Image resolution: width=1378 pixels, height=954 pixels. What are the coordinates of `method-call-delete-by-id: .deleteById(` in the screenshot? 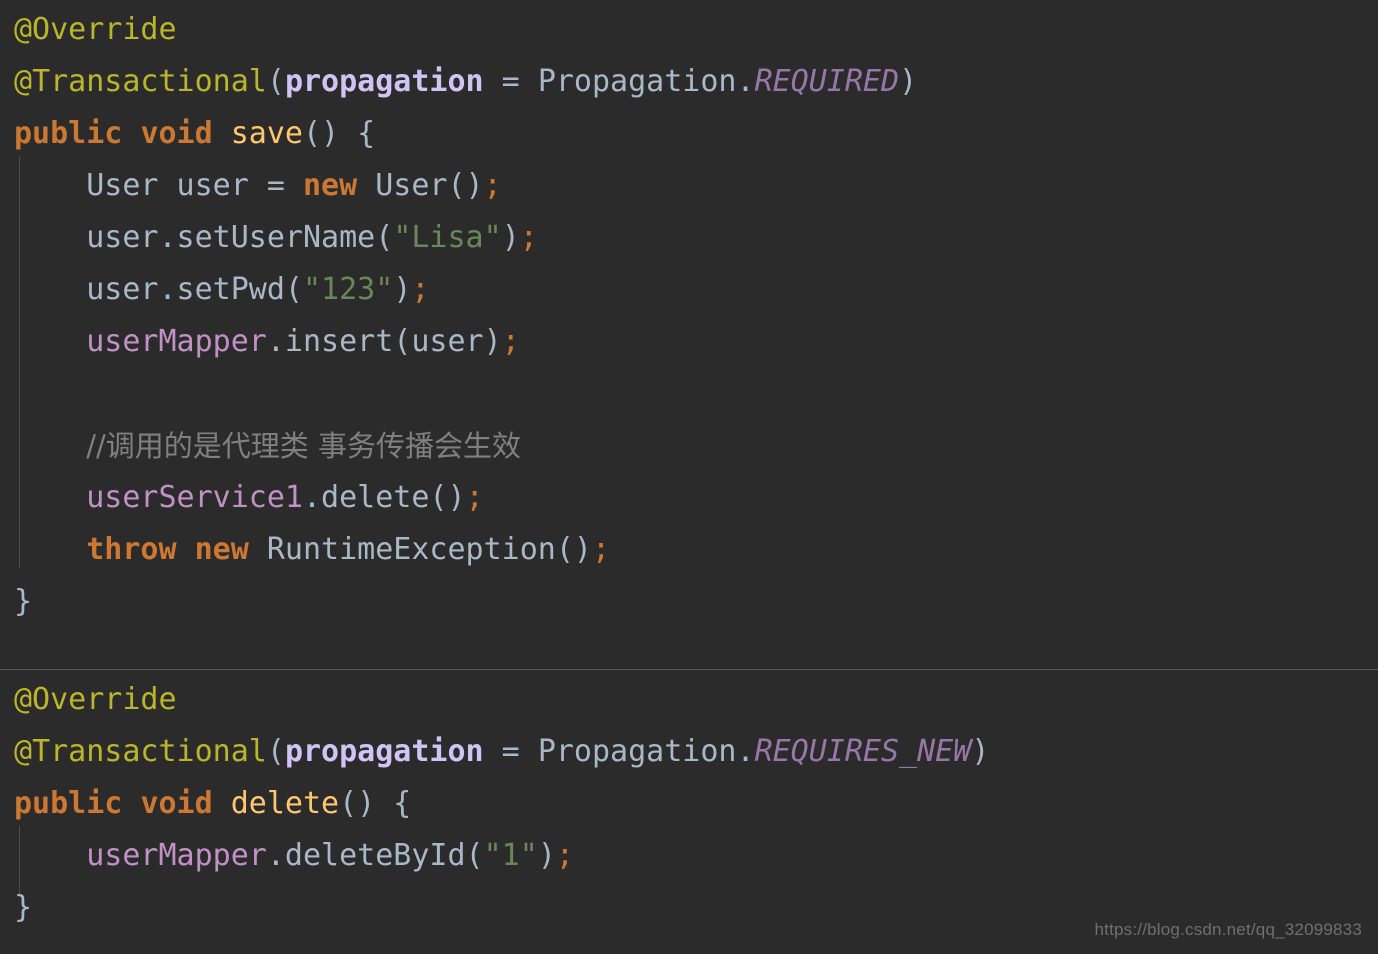 It's located at (375, 855).